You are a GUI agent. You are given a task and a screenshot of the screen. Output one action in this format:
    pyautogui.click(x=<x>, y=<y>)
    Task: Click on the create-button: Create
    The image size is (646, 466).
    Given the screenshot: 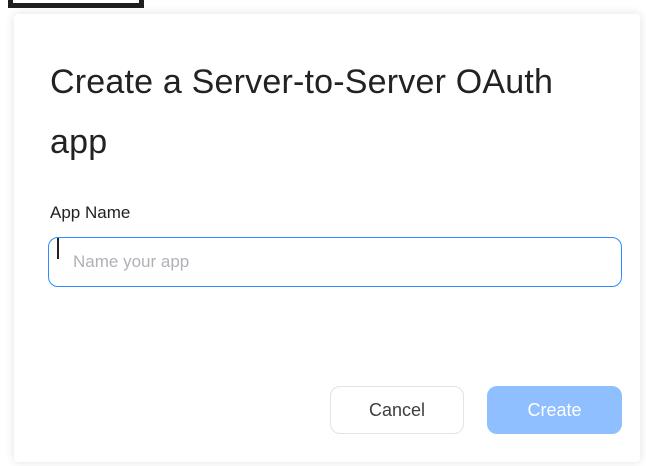 What is the action you would take?
    pyautogui.click(x=554, y=410)
    